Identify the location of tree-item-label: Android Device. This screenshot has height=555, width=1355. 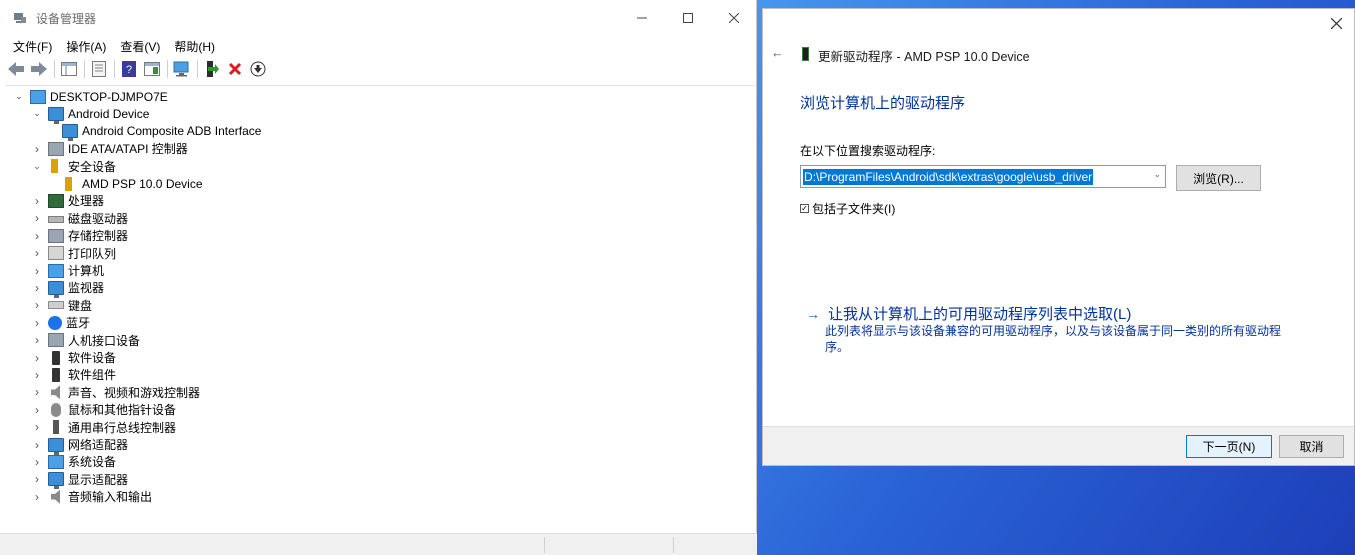
(108, 114).